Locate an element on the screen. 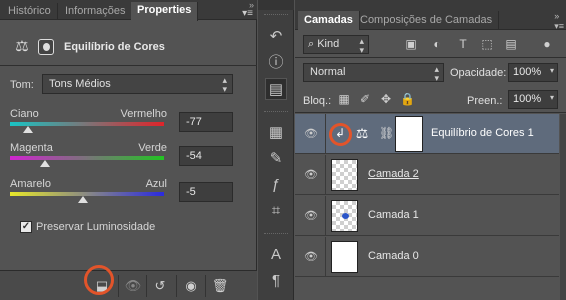  layer-name: Equilíbrio de Cores 1 is located at coordinates (482, 133).